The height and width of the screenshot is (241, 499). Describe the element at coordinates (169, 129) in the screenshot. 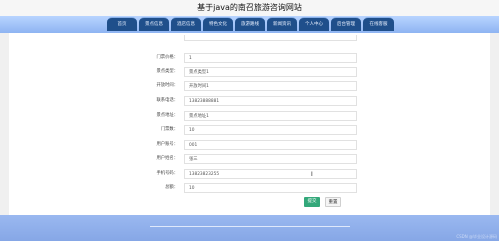

I see `field-label: 门票数：` at that location.